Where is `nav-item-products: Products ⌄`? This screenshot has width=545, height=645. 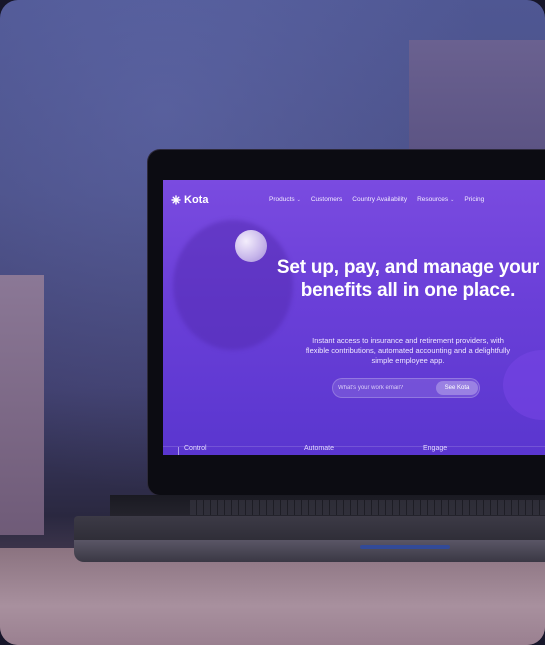 nav-item-products: Products ⌄ is located at coordinates (285, 199).